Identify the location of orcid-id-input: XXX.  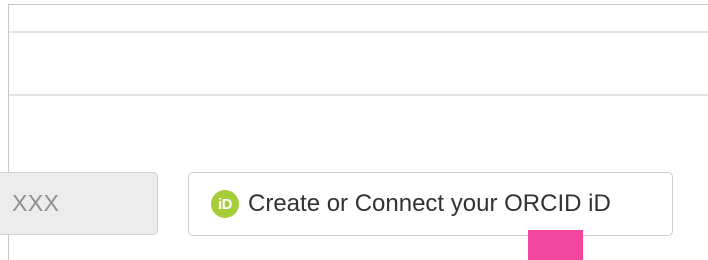
(79, 203).